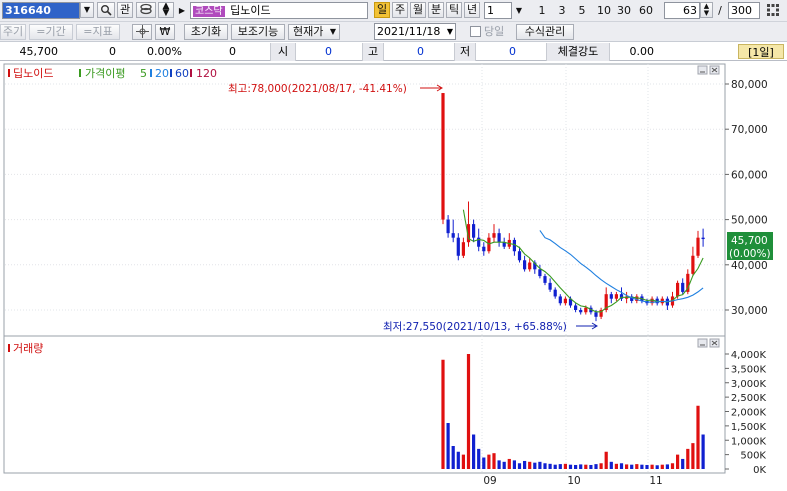 This screenshot has width=787, height=491. What do you see at coordinates (105, 73) in the screenshot?
I see `legend-ma-label: 가격이평` at bounding box center [105, 73].